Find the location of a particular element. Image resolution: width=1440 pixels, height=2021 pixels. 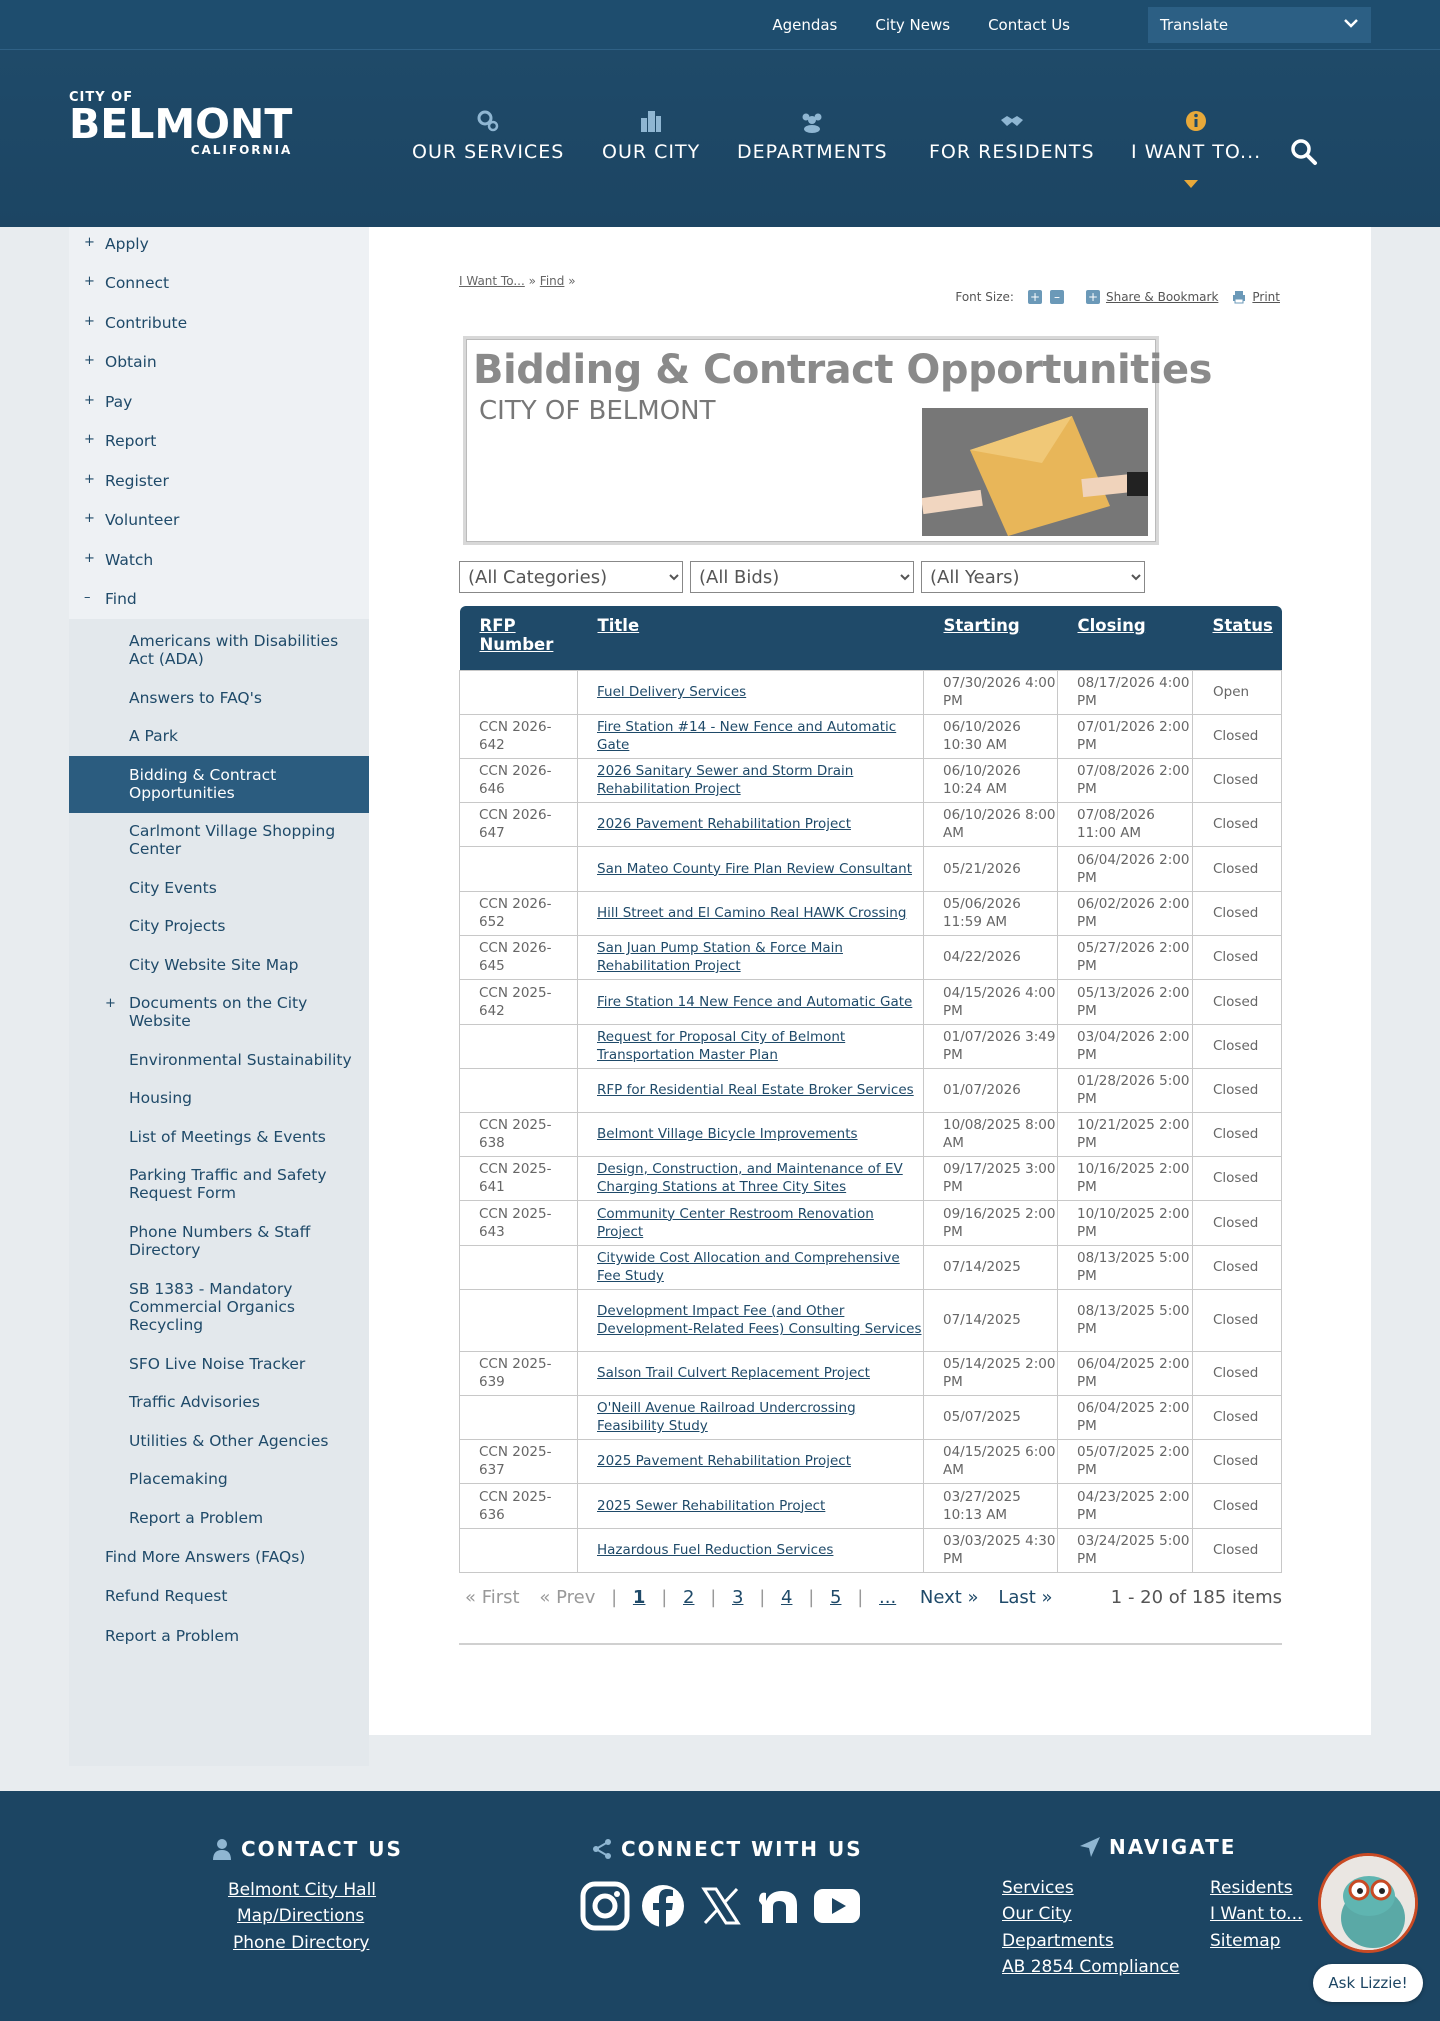

years-select: (All Years) is located at coordinates (1033, 577).